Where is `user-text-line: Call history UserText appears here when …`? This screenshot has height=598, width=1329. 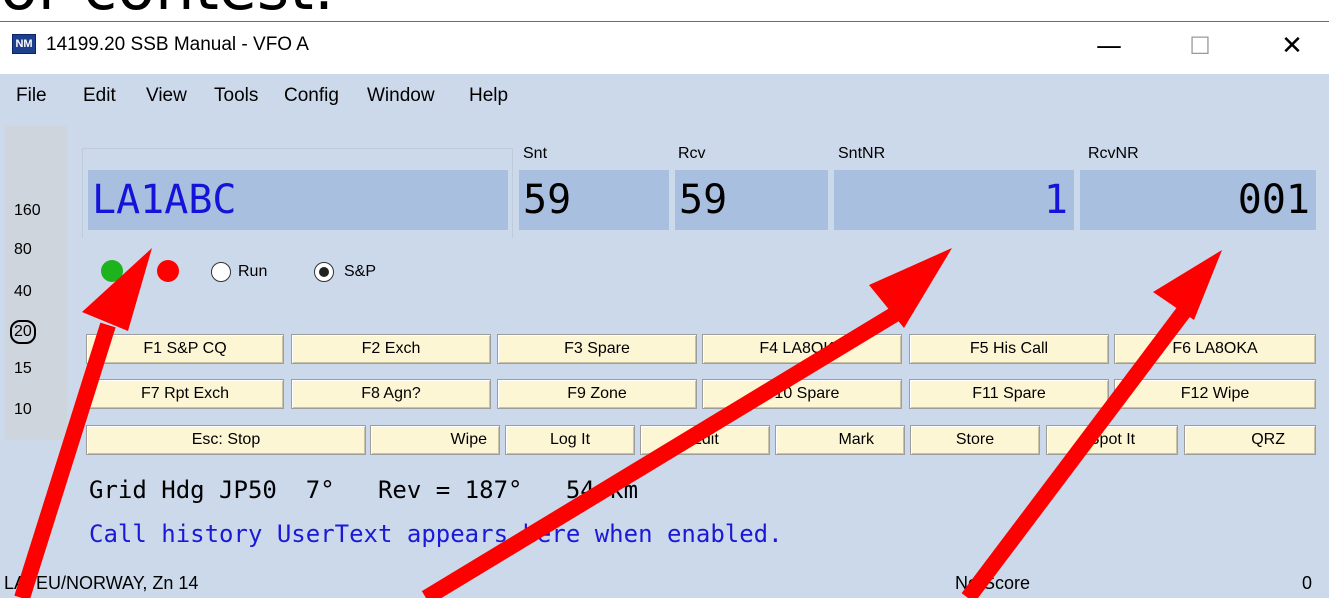
user-text-line: Call history UserText appears here when … is located at coordinates (436, 534).